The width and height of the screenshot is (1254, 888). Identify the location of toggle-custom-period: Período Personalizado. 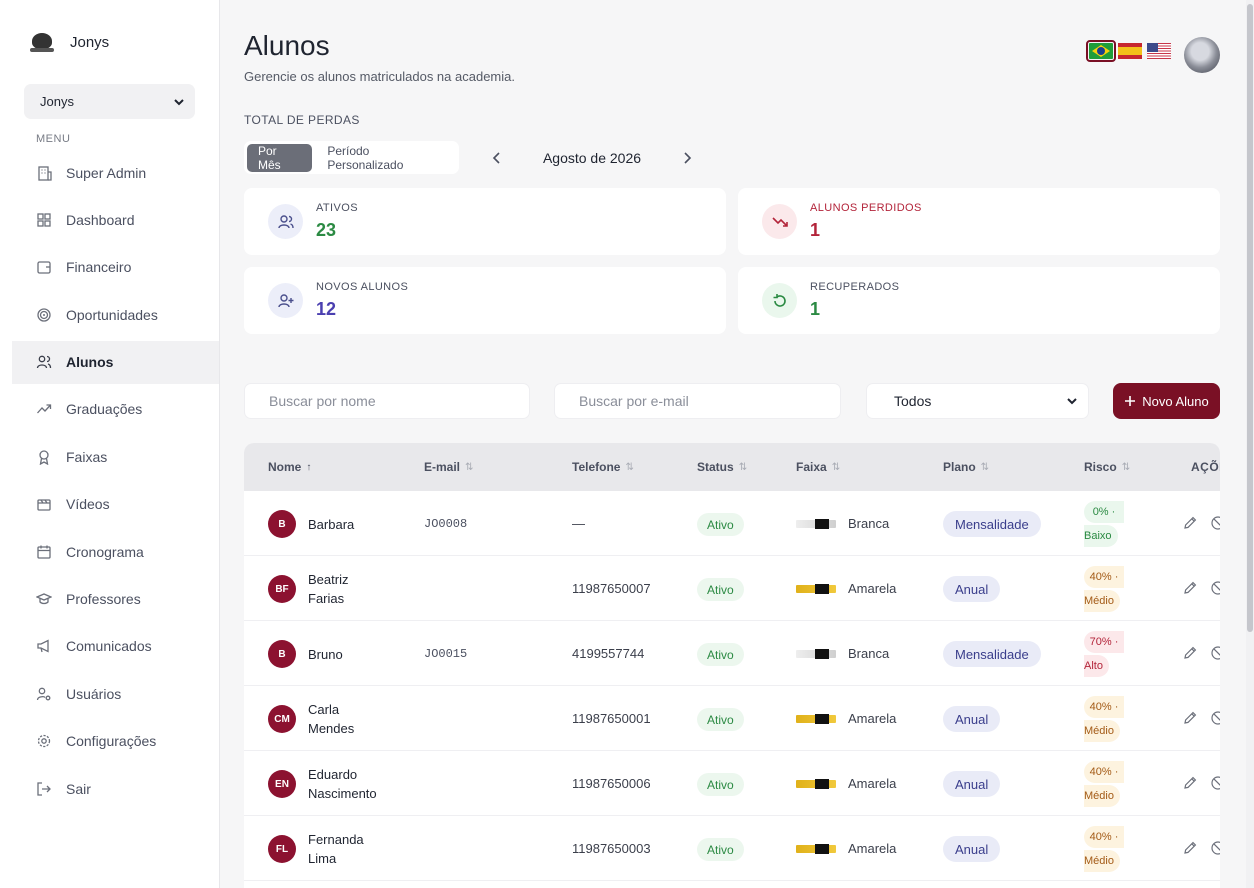
(386, 158).